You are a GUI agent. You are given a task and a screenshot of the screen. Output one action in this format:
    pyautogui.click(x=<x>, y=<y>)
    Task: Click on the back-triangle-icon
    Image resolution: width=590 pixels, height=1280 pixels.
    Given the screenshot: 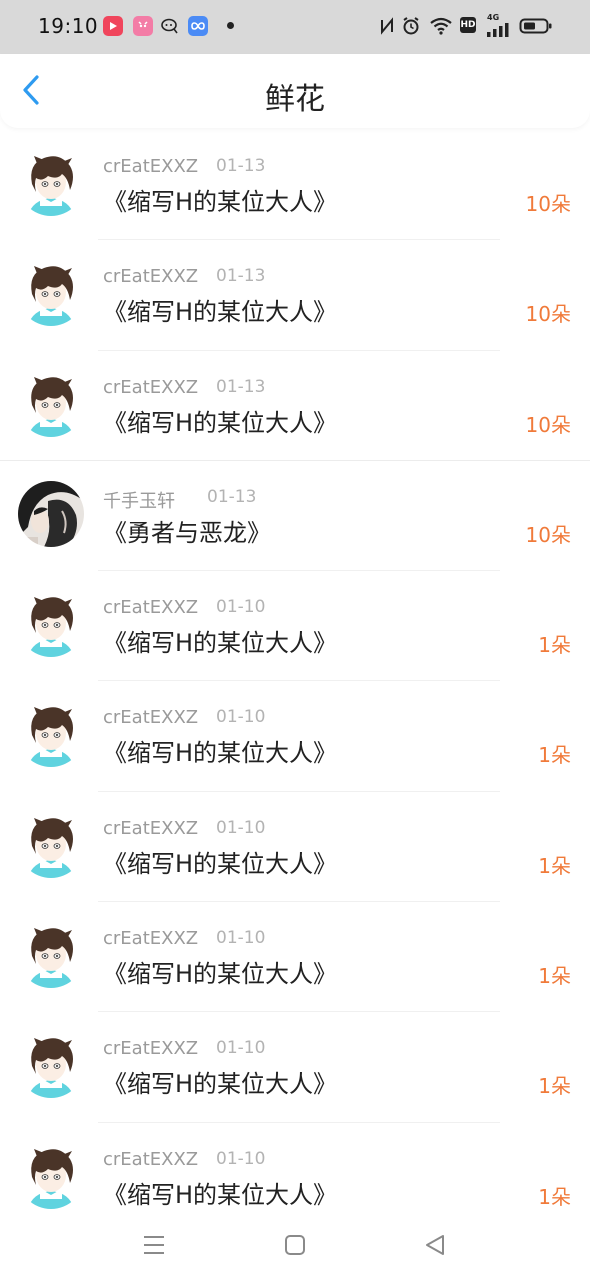 What is the action you would take?
    pyautogui.click(x=435, y=1247)
    